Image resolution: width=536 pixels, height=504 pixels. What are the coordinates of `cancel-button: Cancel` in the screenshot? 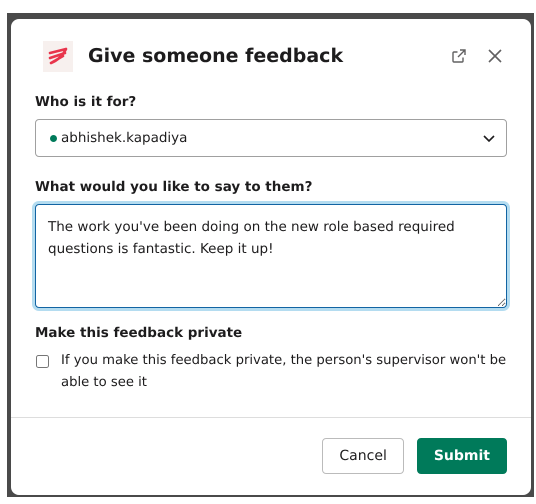 It's located at (363, 456).